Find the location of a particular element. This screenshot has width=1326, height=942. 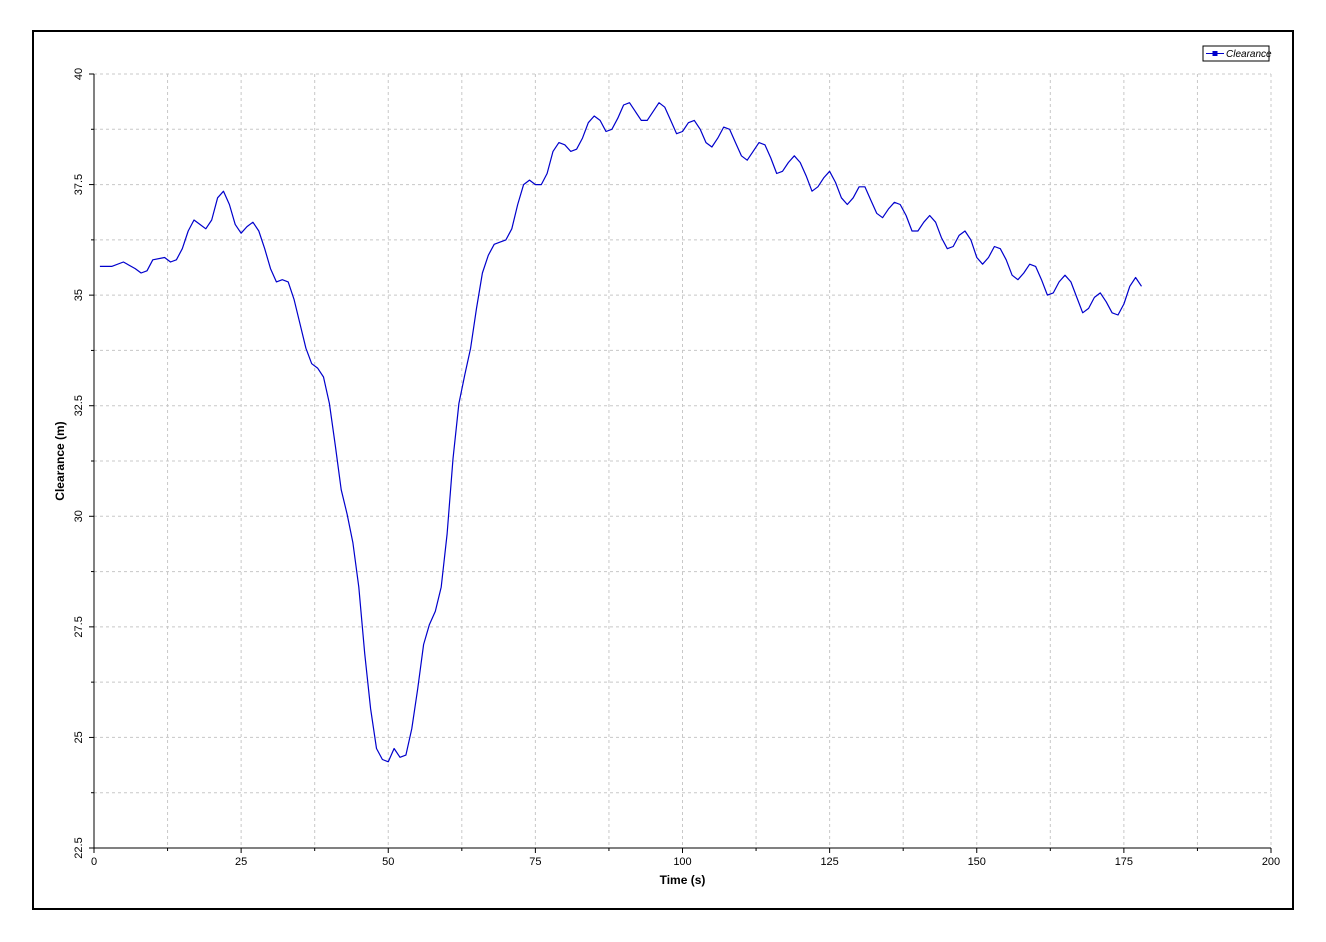

x-tick-label: 175 is located at coordinates (1124, 862).